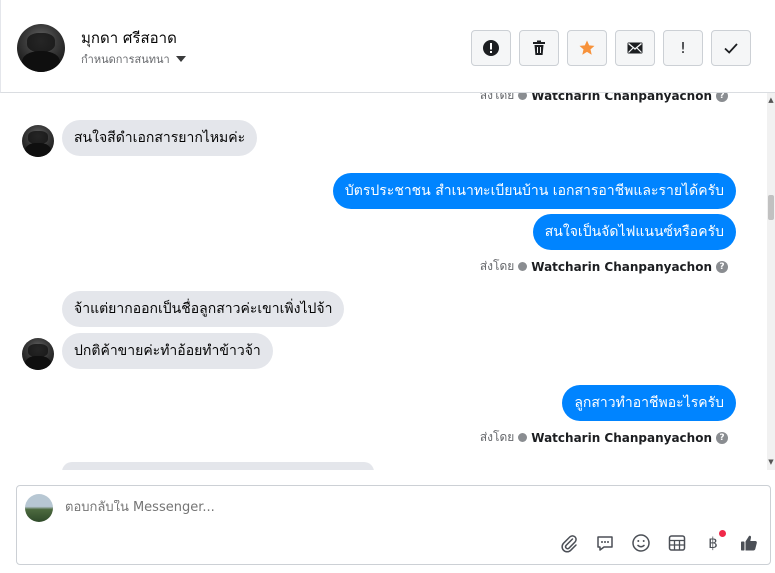  I want to click on reply-input, so click(365, 507).